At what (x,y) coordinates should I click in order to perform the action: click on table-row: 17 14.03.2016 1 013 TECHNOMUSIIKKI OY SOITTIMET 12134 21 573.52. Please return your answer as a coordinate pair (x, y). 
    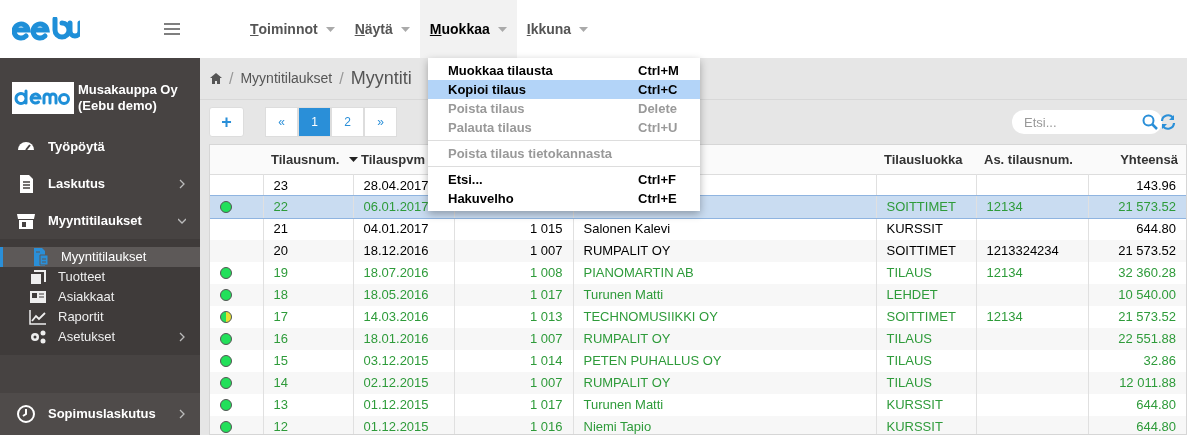
    Looking at the image, I should click on (698, 317).